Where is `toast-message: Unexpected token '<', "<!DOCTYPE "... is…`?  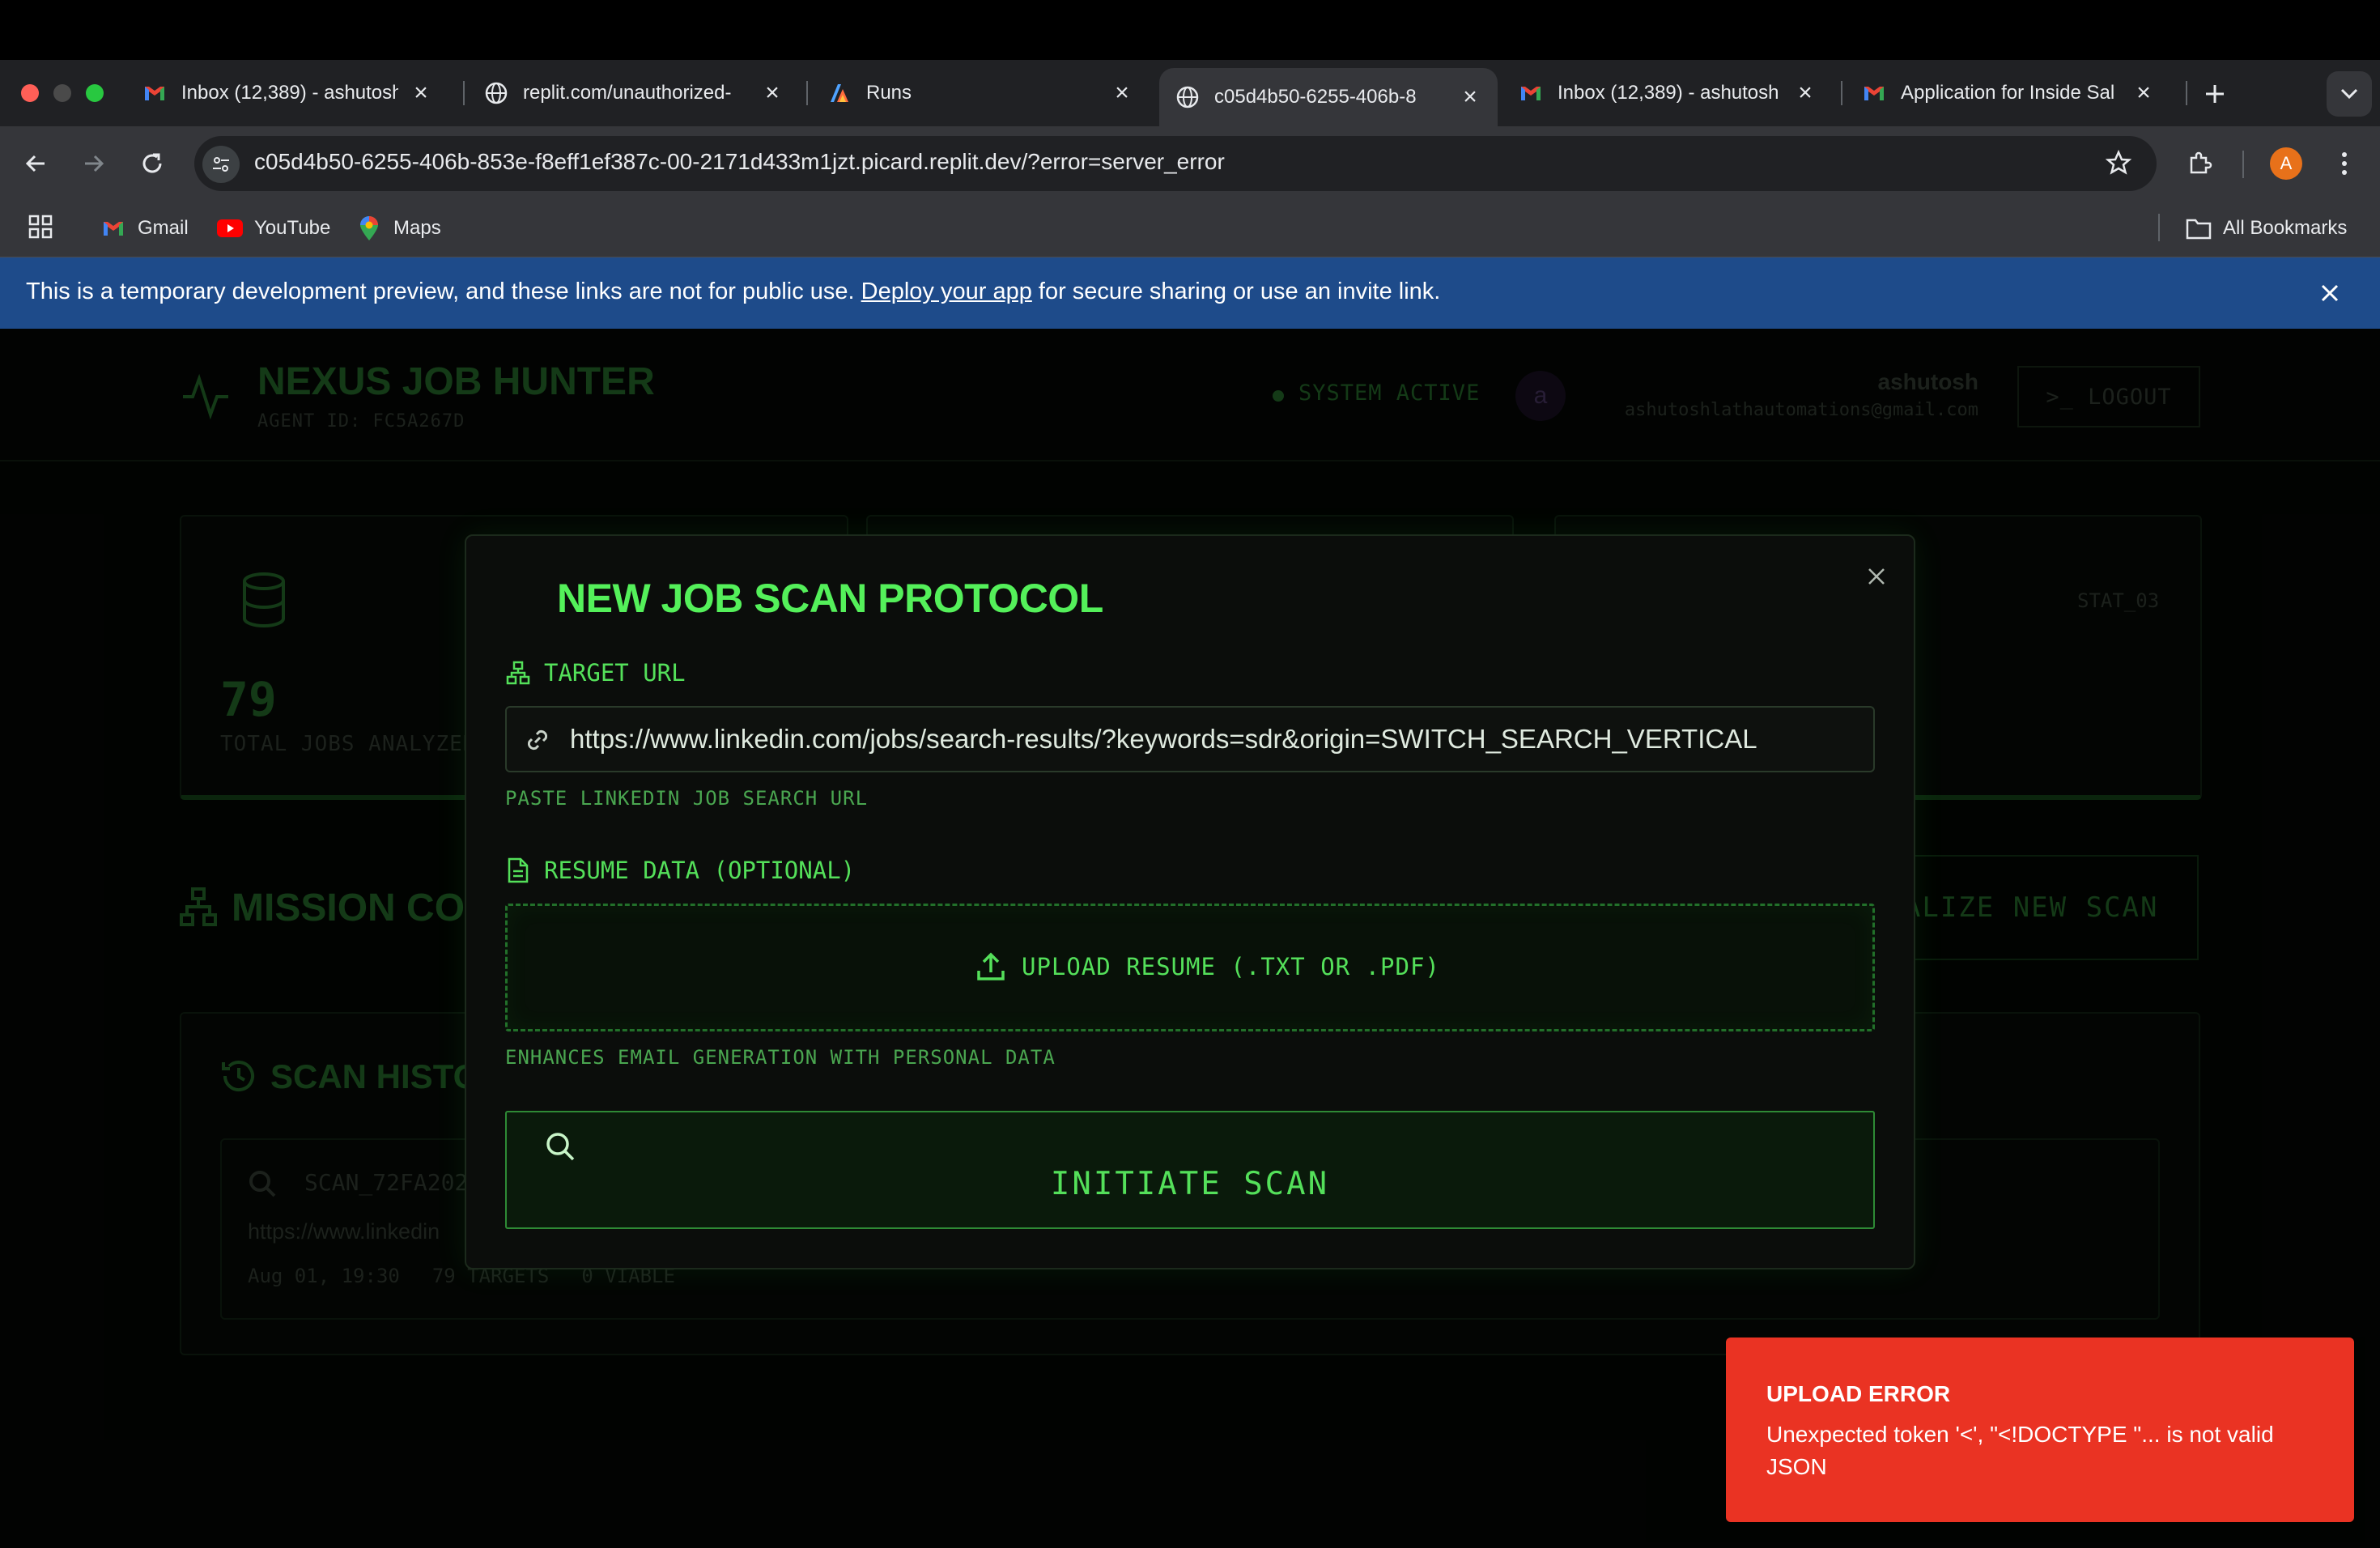 toast-message: Unexpected token '<', "<!DOCTYPE "... is… is located at coordinates (2020, 1451).